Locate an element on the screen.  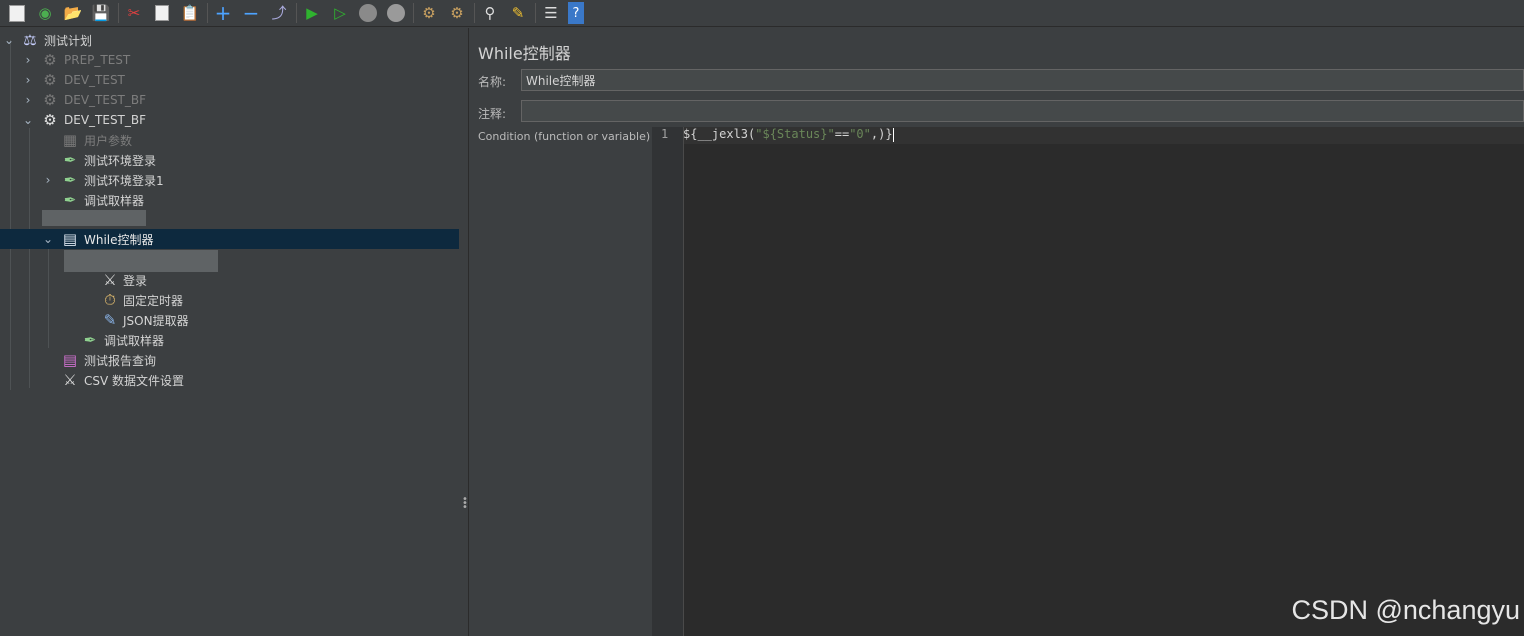
open-icon: 📂 is located at coordinates (73, 13).